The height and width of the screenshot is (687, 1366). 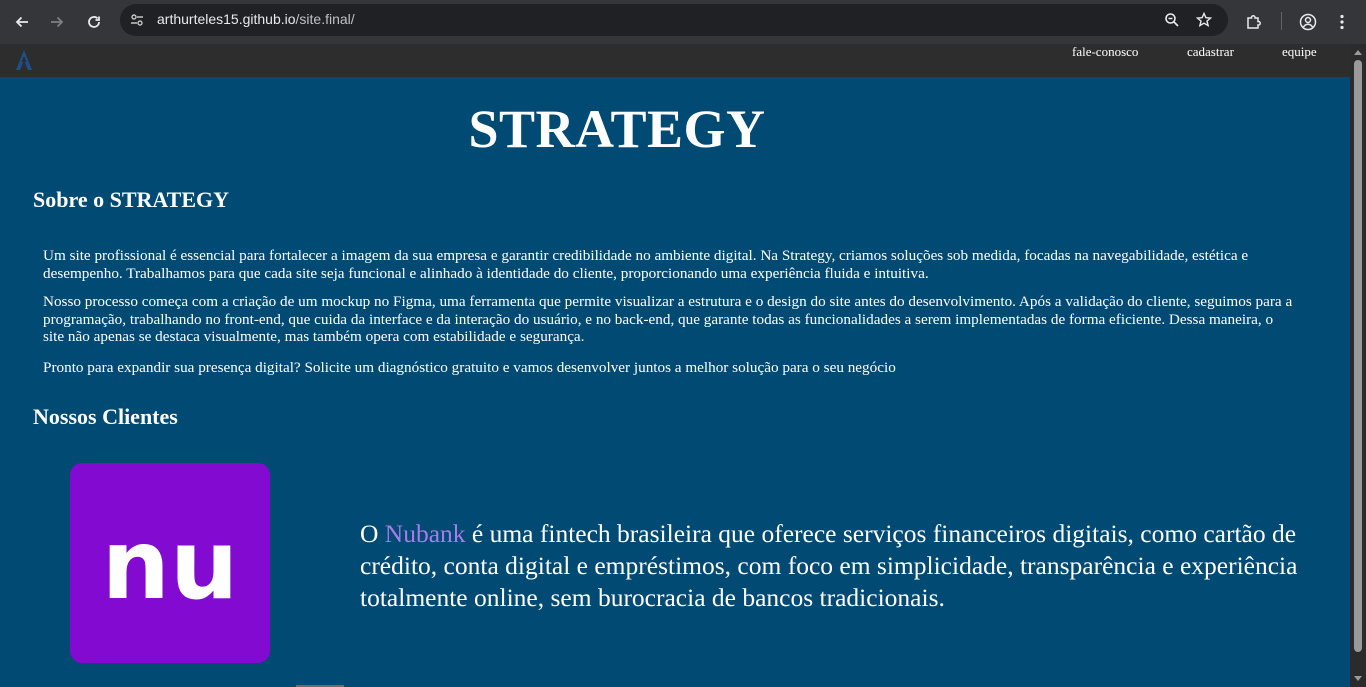 I want to click on url-host: arthurteles15.github.io, so click(x=226, y=19).